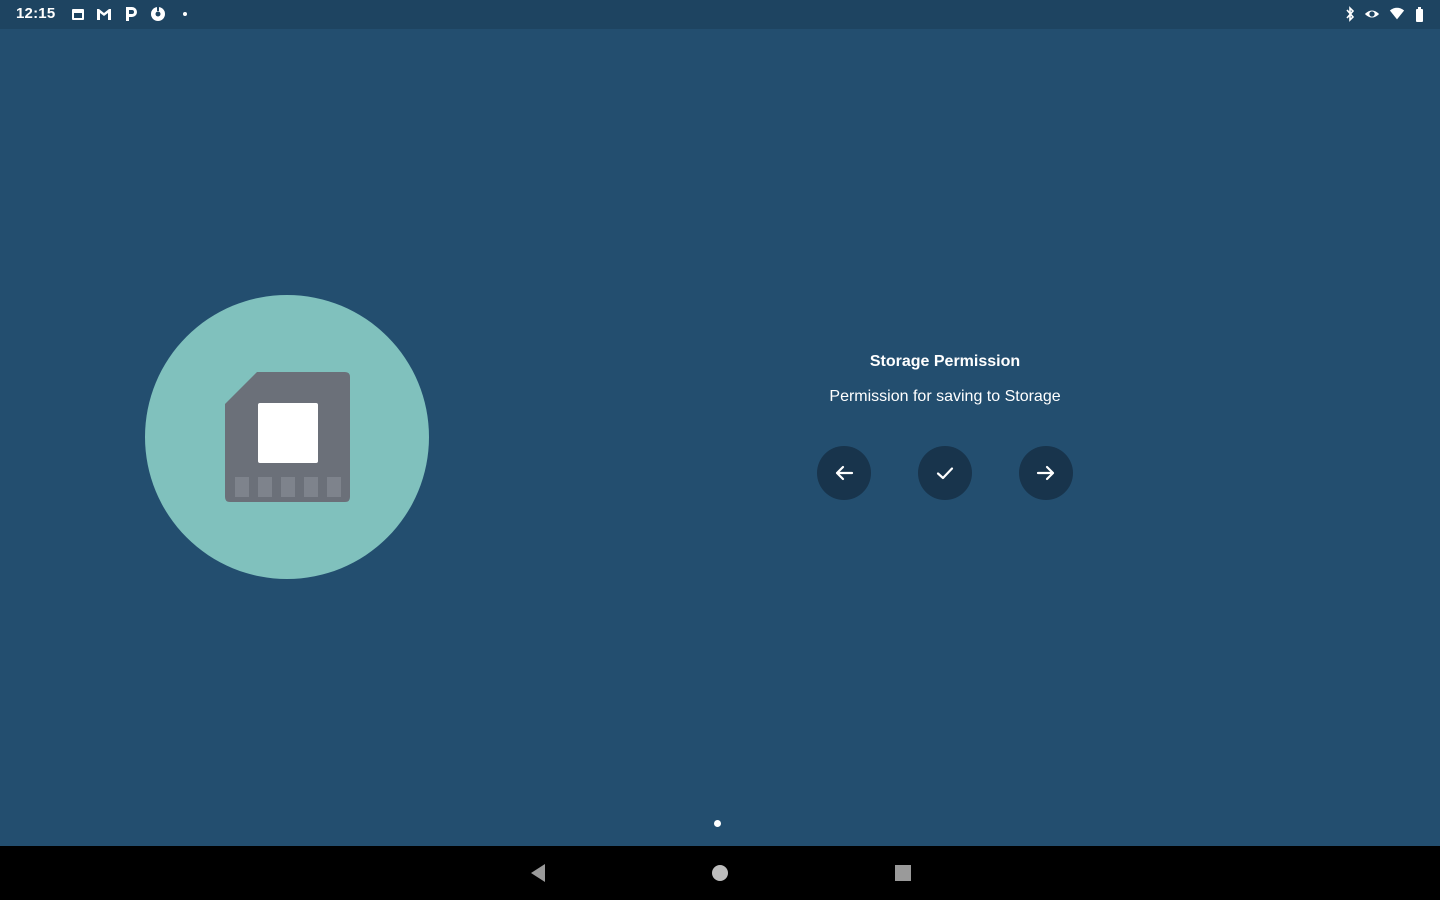 Image resolution: width=1440 pixels, height=900 pixels. I want to click on grant-permission-button, so click(945, 473).